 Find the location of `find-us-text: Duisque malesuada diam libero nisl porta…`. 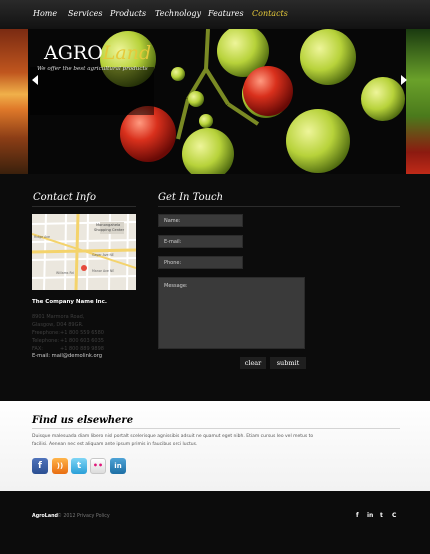

find-us-text: Duisque malesuada diam libero nisl porta… is located at coordinates (173, 436).